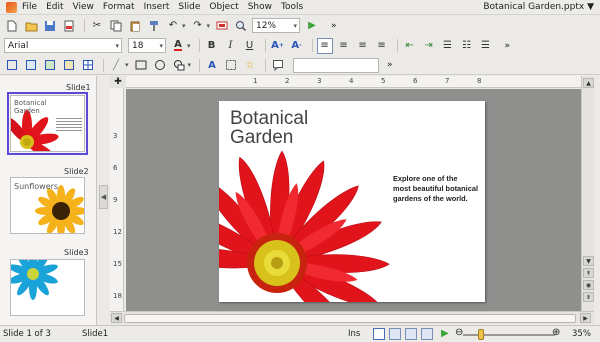 The image size is (600, 342). I want to click on font-name-field: Arial ▾, so click(63, 45).